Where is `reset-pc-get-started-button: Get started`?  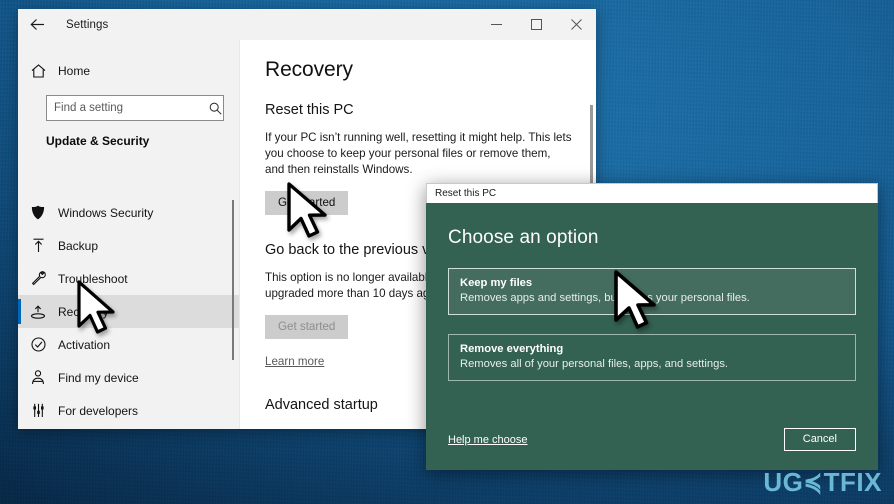 reset-pc-get-started-button: Get started is located at coordinates (307, 203).